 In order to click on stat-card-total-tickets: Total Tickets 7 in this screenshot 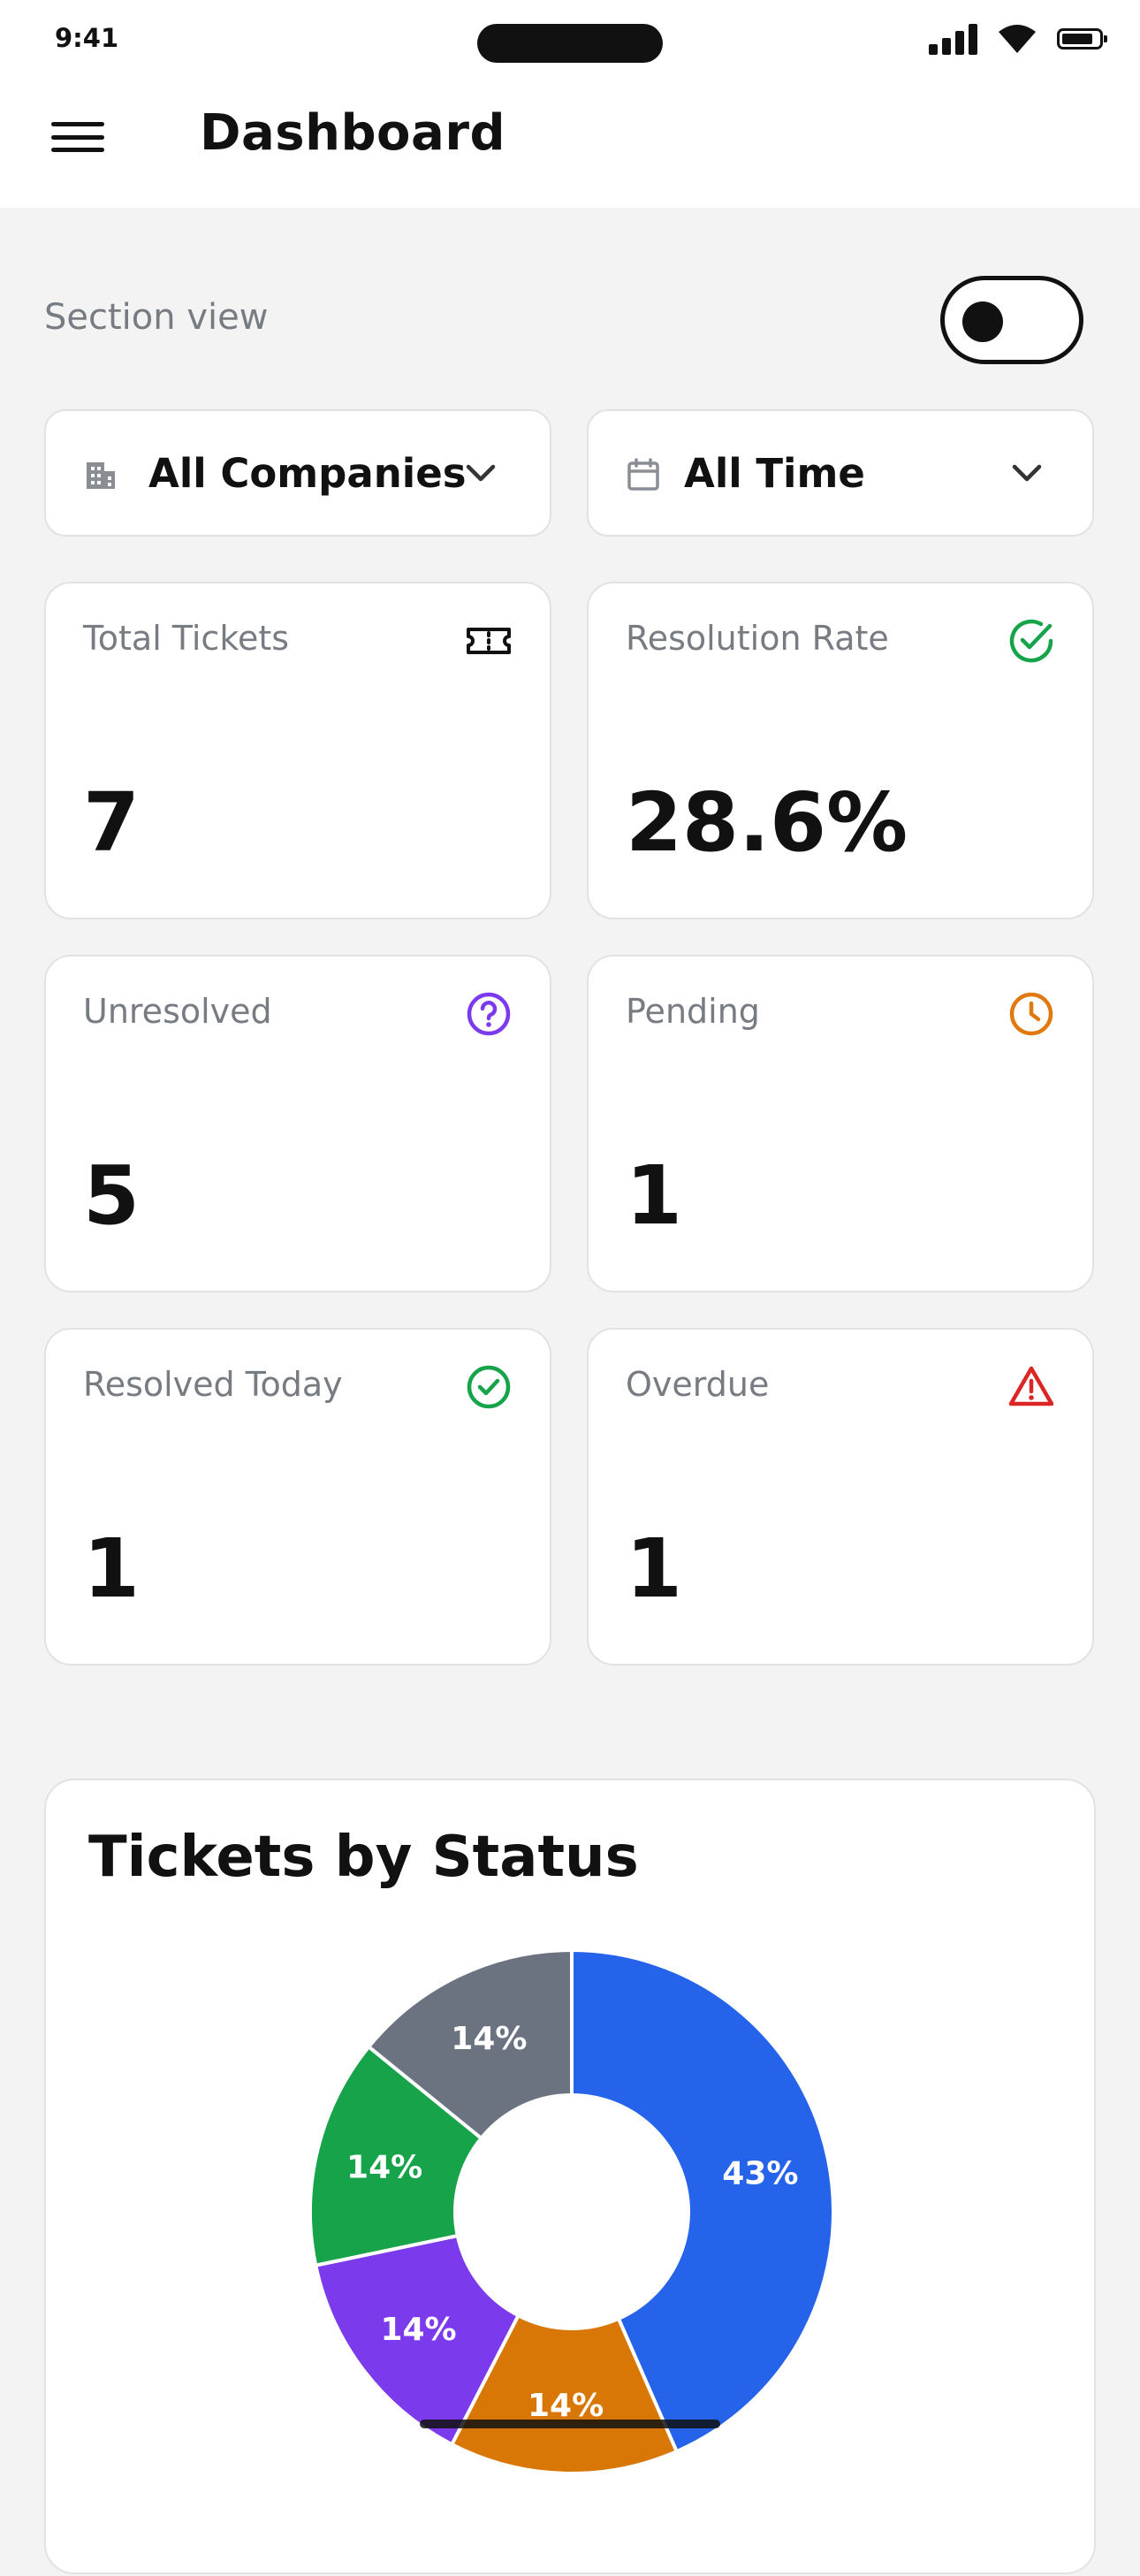, I will do `click(297, 750)`.